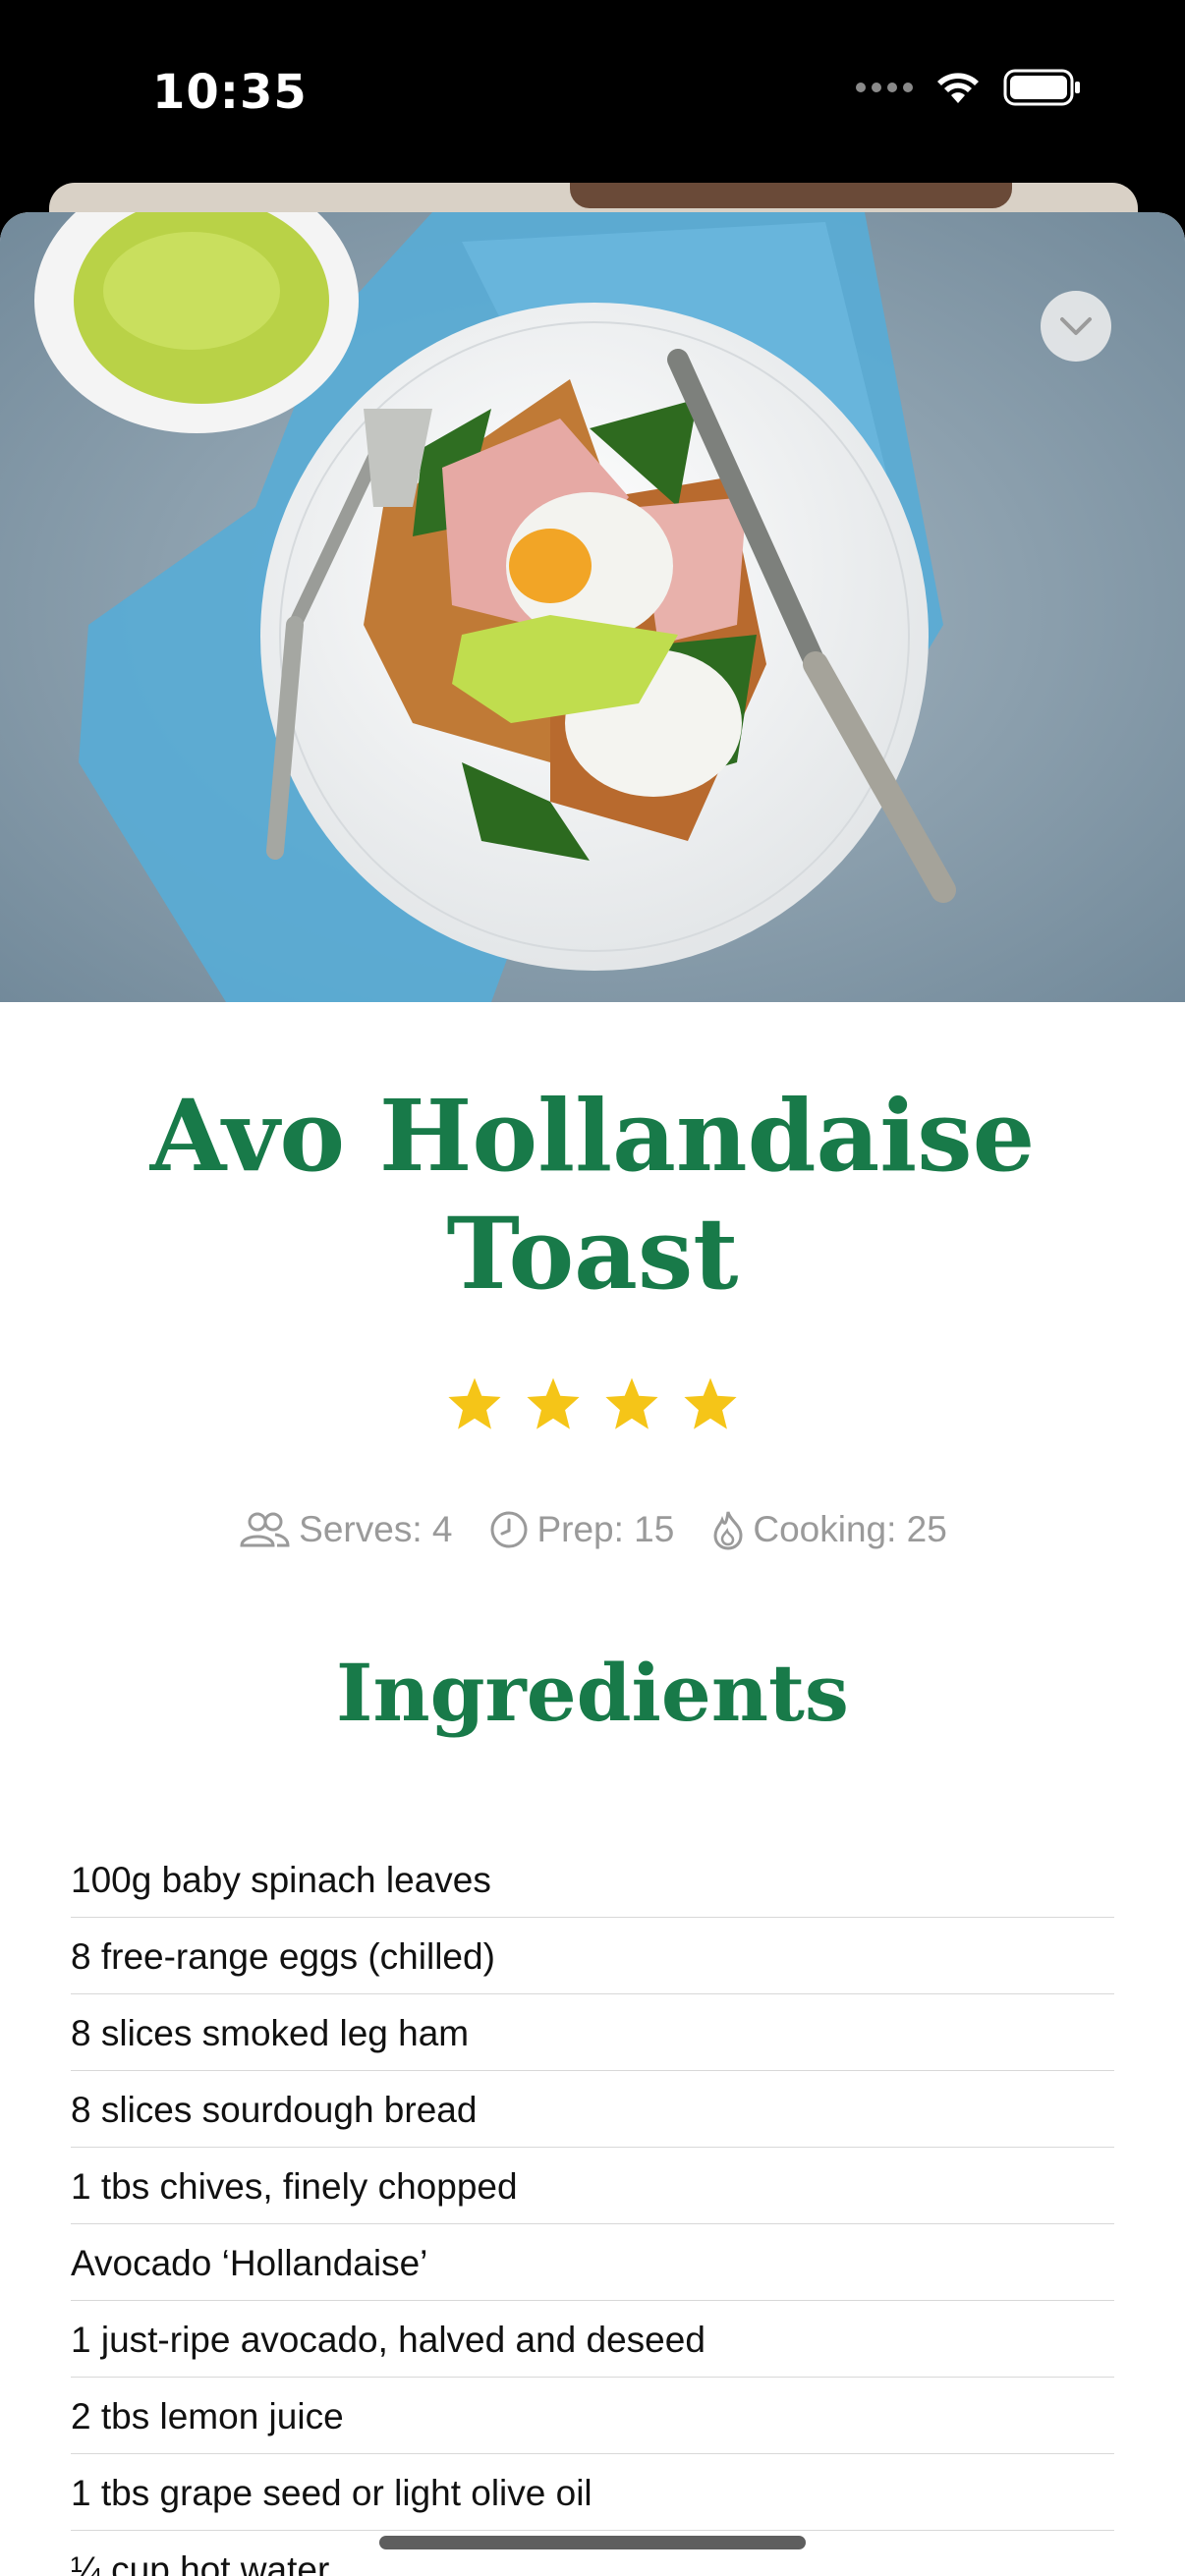 Image resolution: width=1185 pixels, height=2576 pixels. Describe the element at coordinates (592, 1879) in the screenshot. I see `ingredient-item: 100g baby spinach leaves` at that location.